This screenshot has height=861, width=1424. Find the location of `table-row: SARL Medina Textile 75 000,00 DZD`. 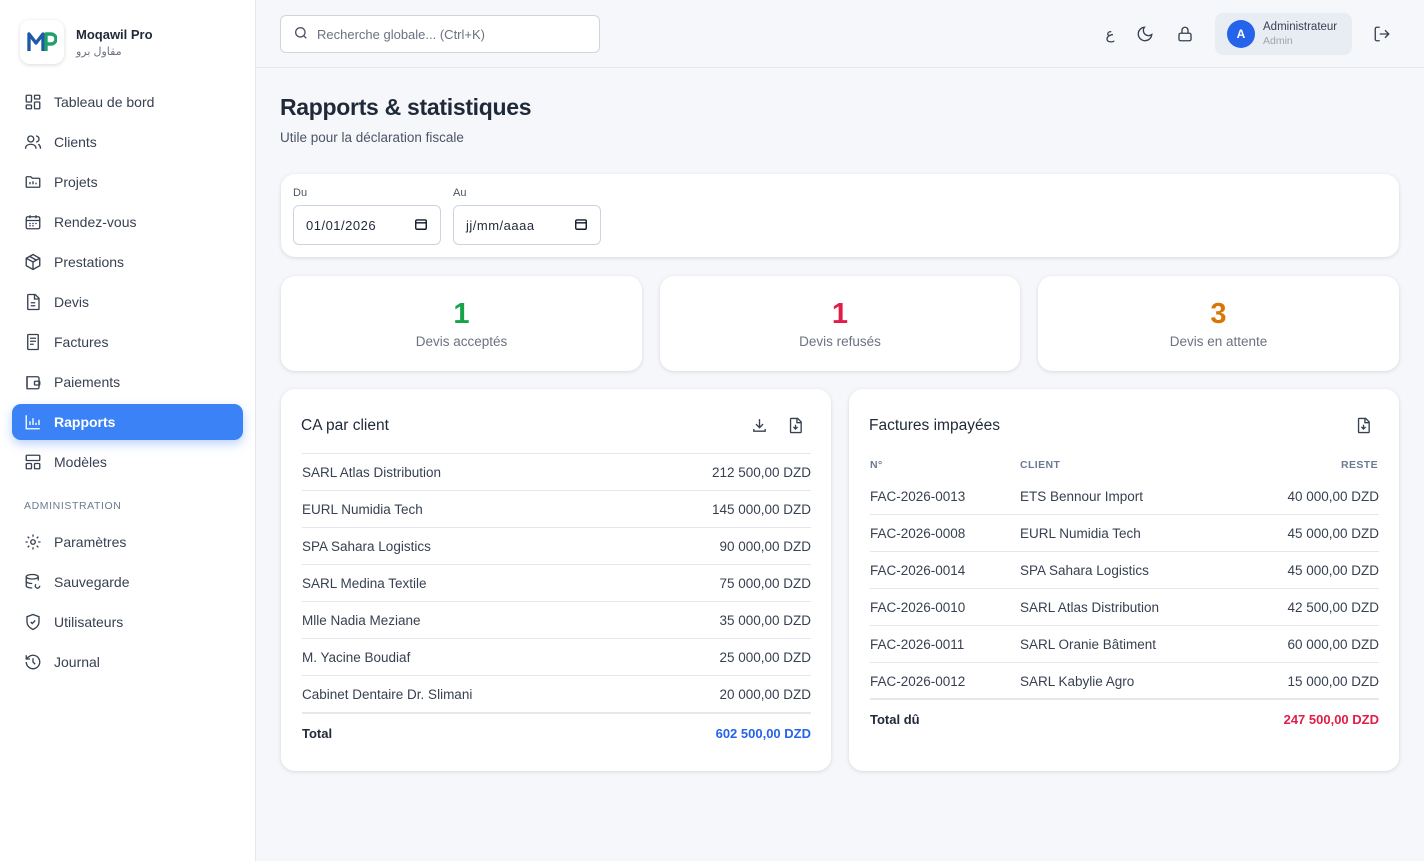

table-row: SARL Medina Textile 75 000,00 DZD is located at coordinates (556, 582).